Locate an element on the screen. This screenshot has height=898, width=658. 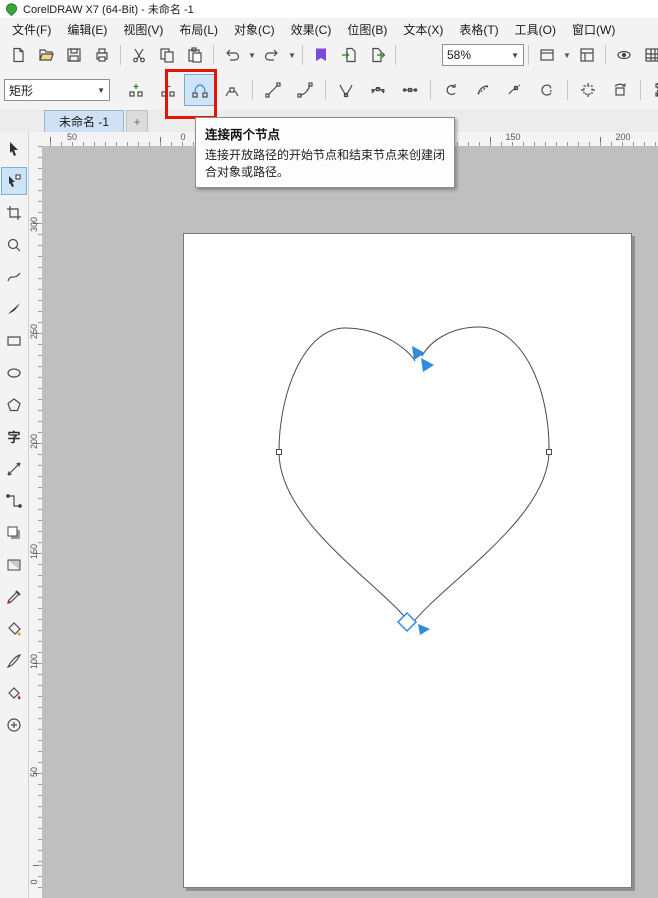
heart-curve is located at coordinates (414, 476).